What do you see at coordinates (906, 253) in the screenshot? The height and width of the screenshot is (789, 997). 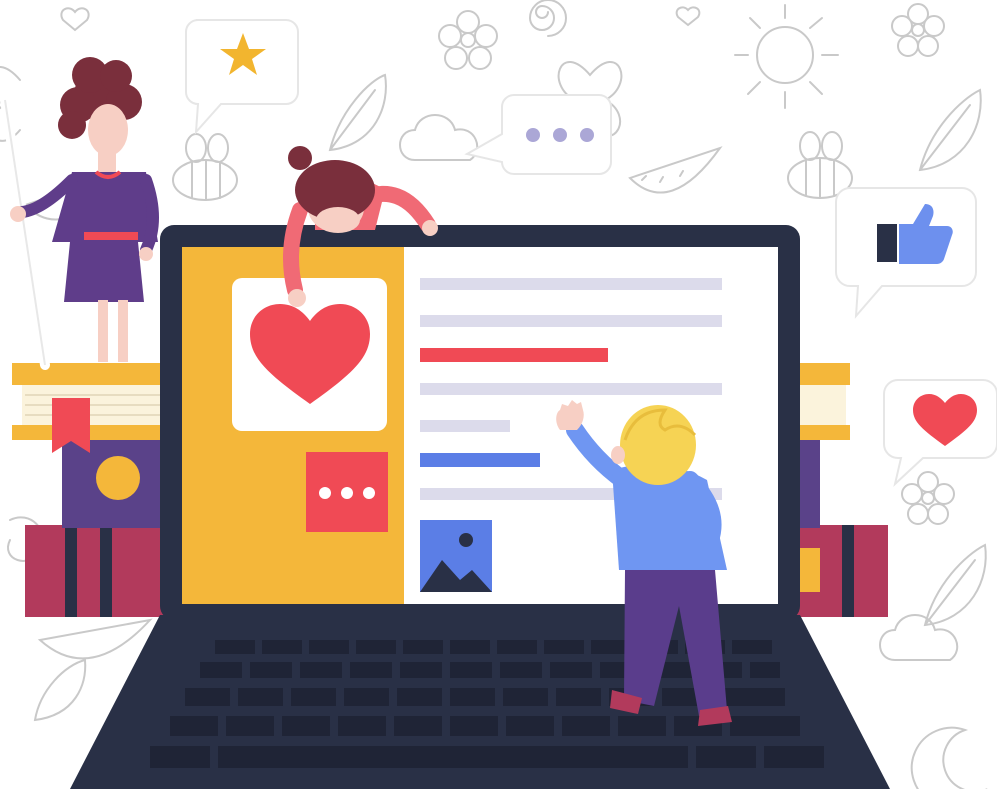 I see `speech-bubble-like` at bounding box center [906, 253].